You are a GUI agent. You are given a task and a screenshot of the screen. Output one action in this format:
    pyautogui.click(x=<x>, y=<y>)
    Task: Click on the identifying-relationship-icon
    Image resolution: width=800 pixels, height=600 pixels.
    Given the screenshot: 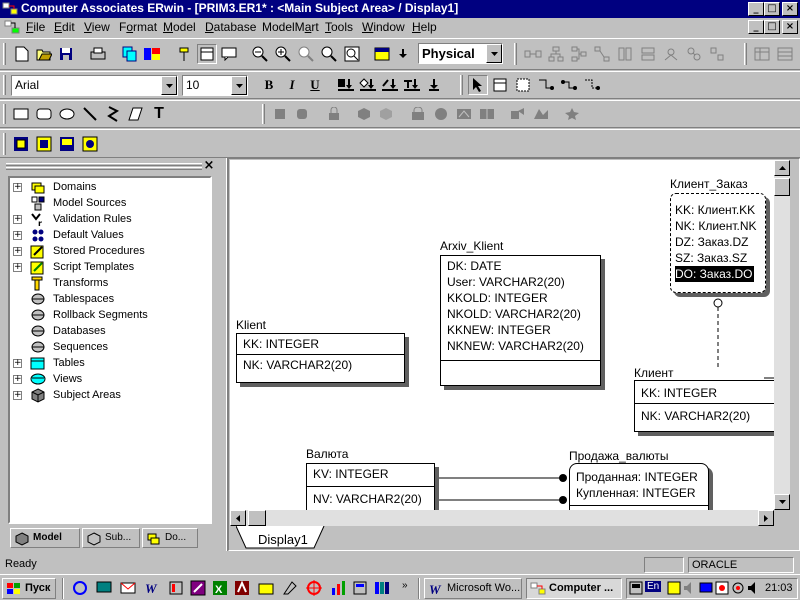 What is the action you would take?
    pyautogui.click(x=546, y=85)
    